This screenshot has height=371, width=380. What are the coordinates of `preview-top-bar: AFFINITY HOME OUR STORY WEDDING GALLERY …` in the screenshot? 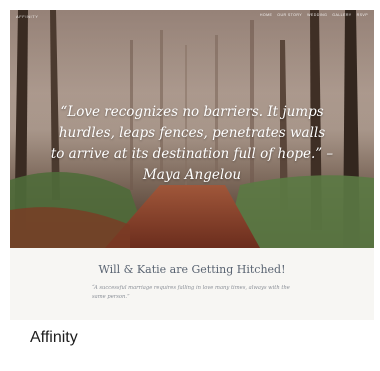 It's located at (192, 18).